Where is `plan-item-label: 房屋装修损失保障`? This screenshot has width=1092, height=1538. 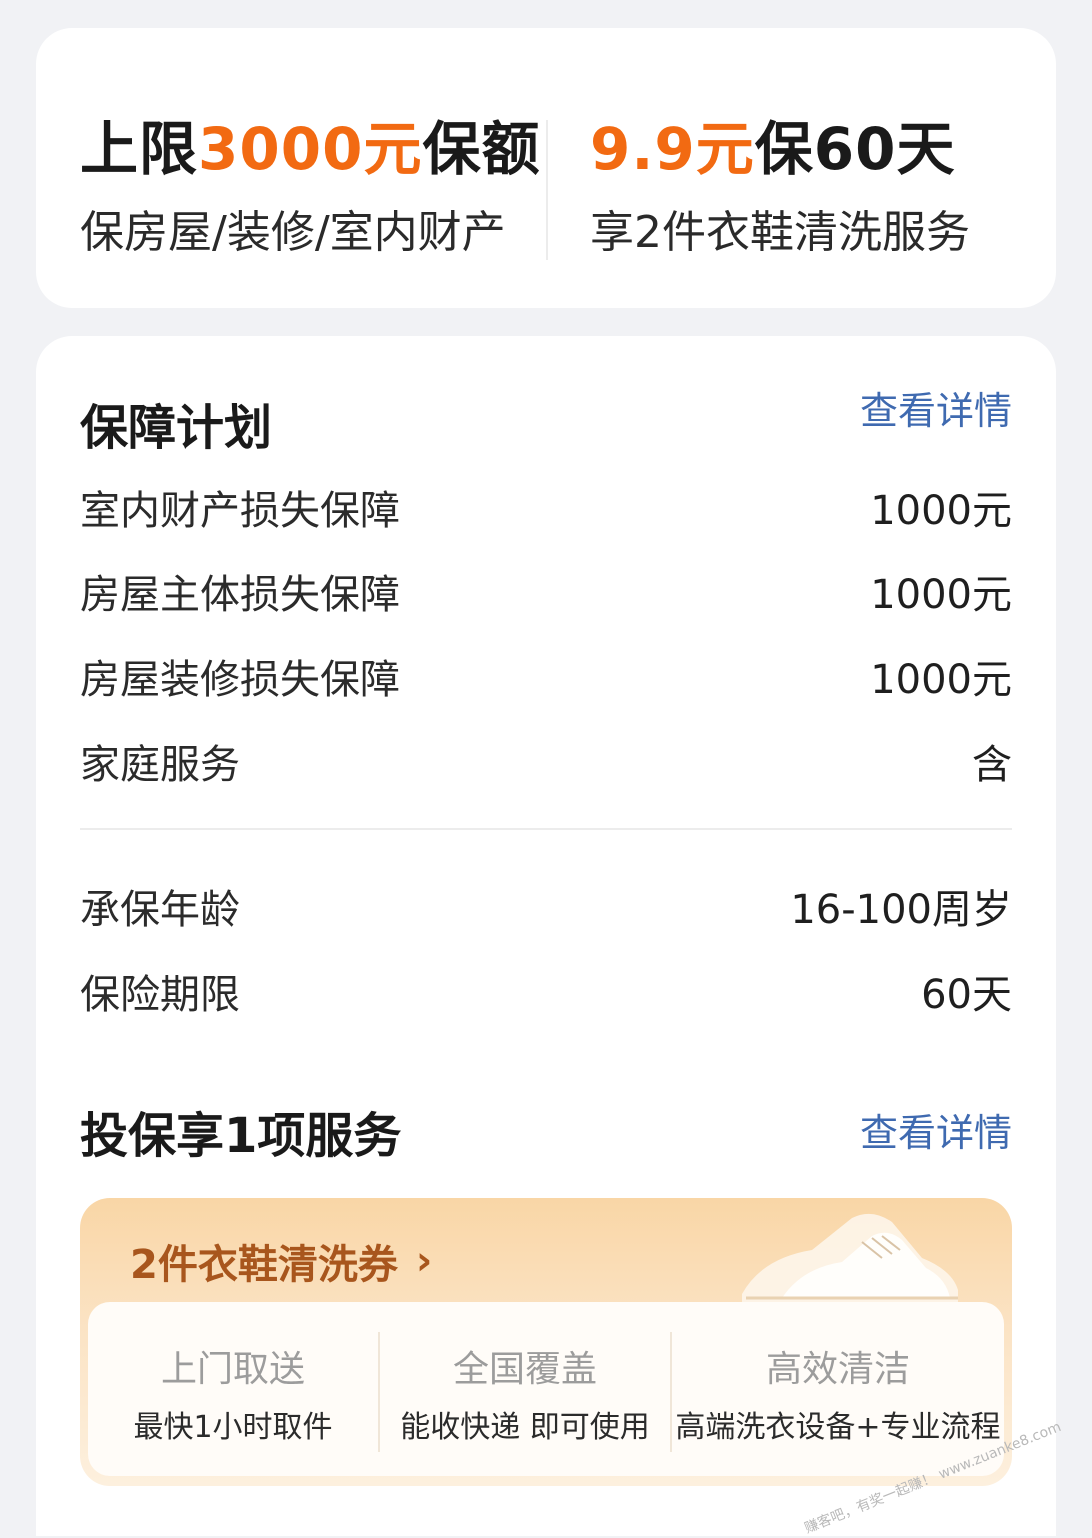 plan-item-label: 房屋装修损失保障 is located at coordinates (240, 680).